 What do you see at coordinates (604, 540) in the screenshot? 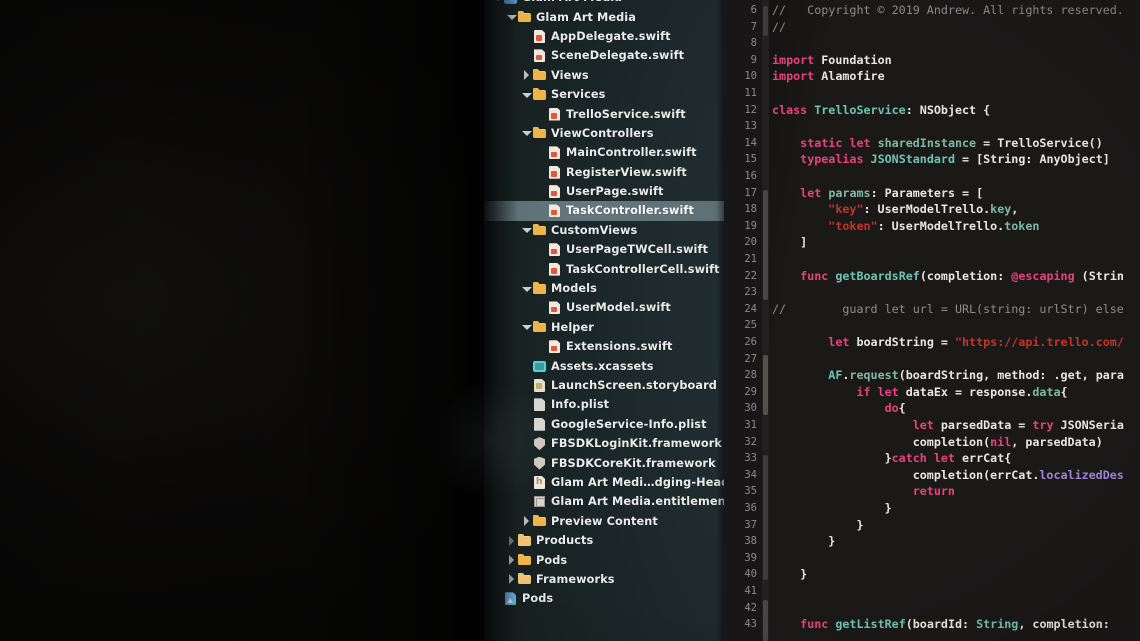
I see `navigator-row: Products` at bounding box center [604, 540].